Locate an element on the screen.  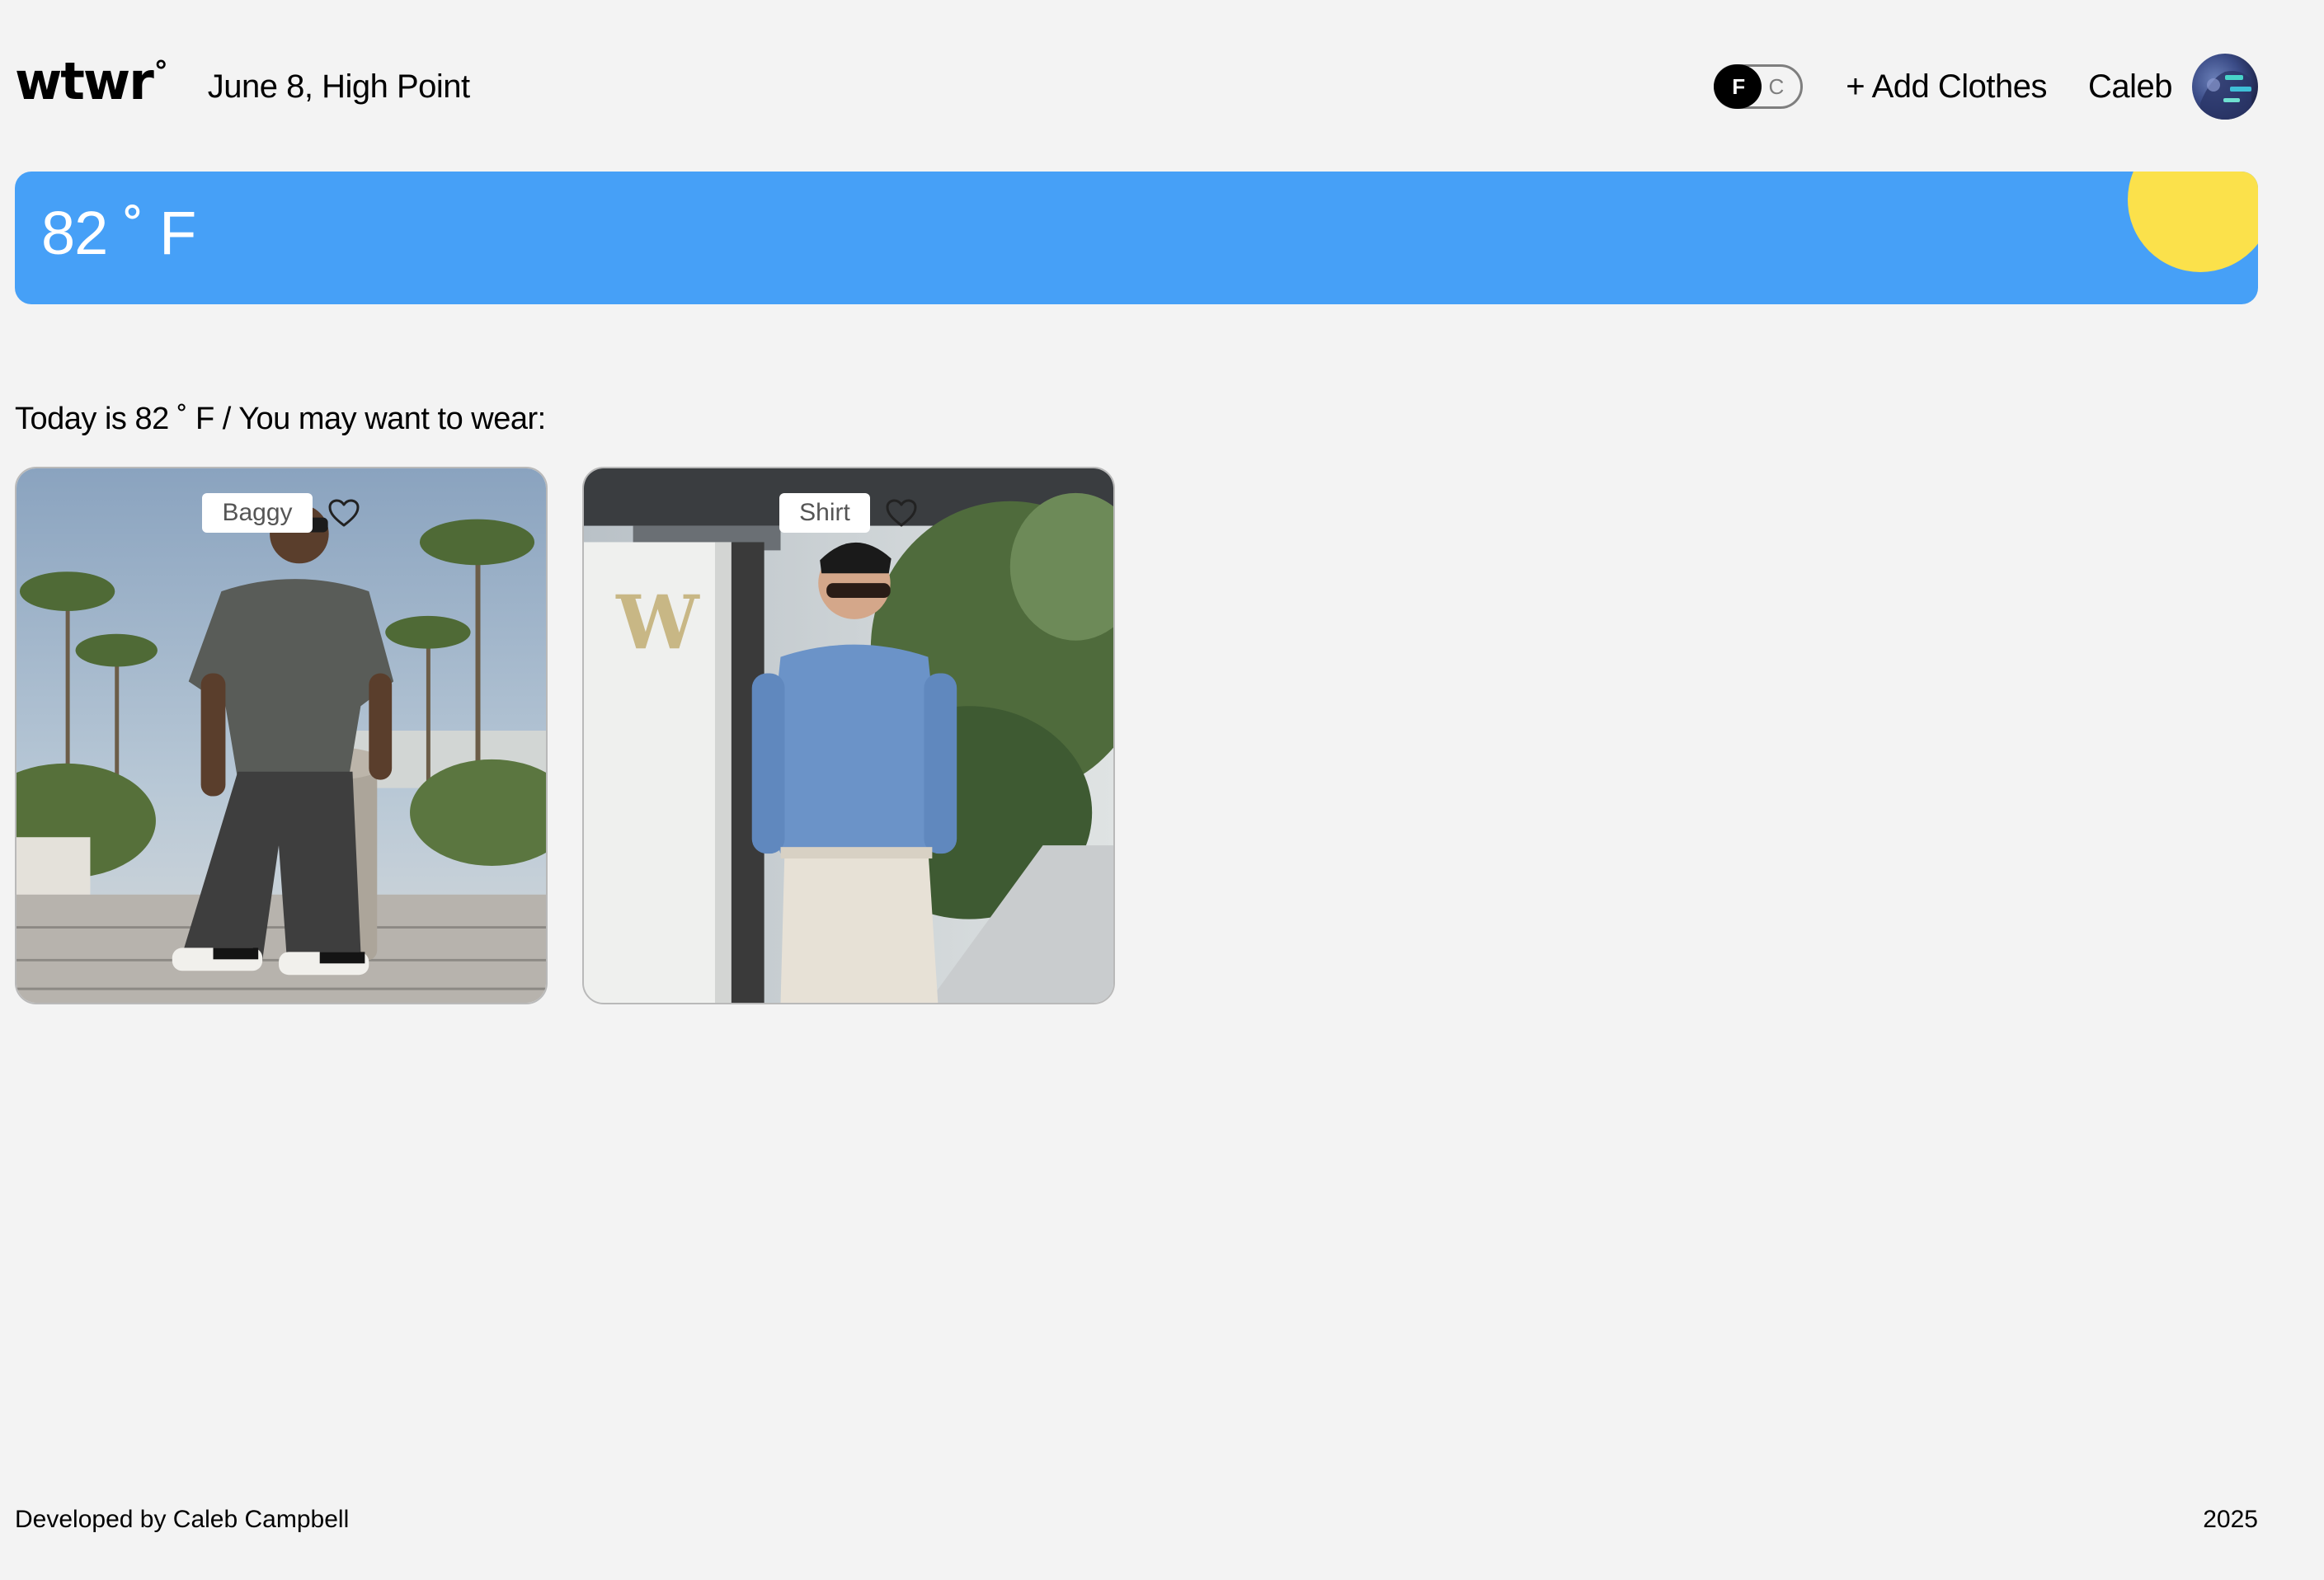
logo-text: wtwr is located at coordinates (84, 81).